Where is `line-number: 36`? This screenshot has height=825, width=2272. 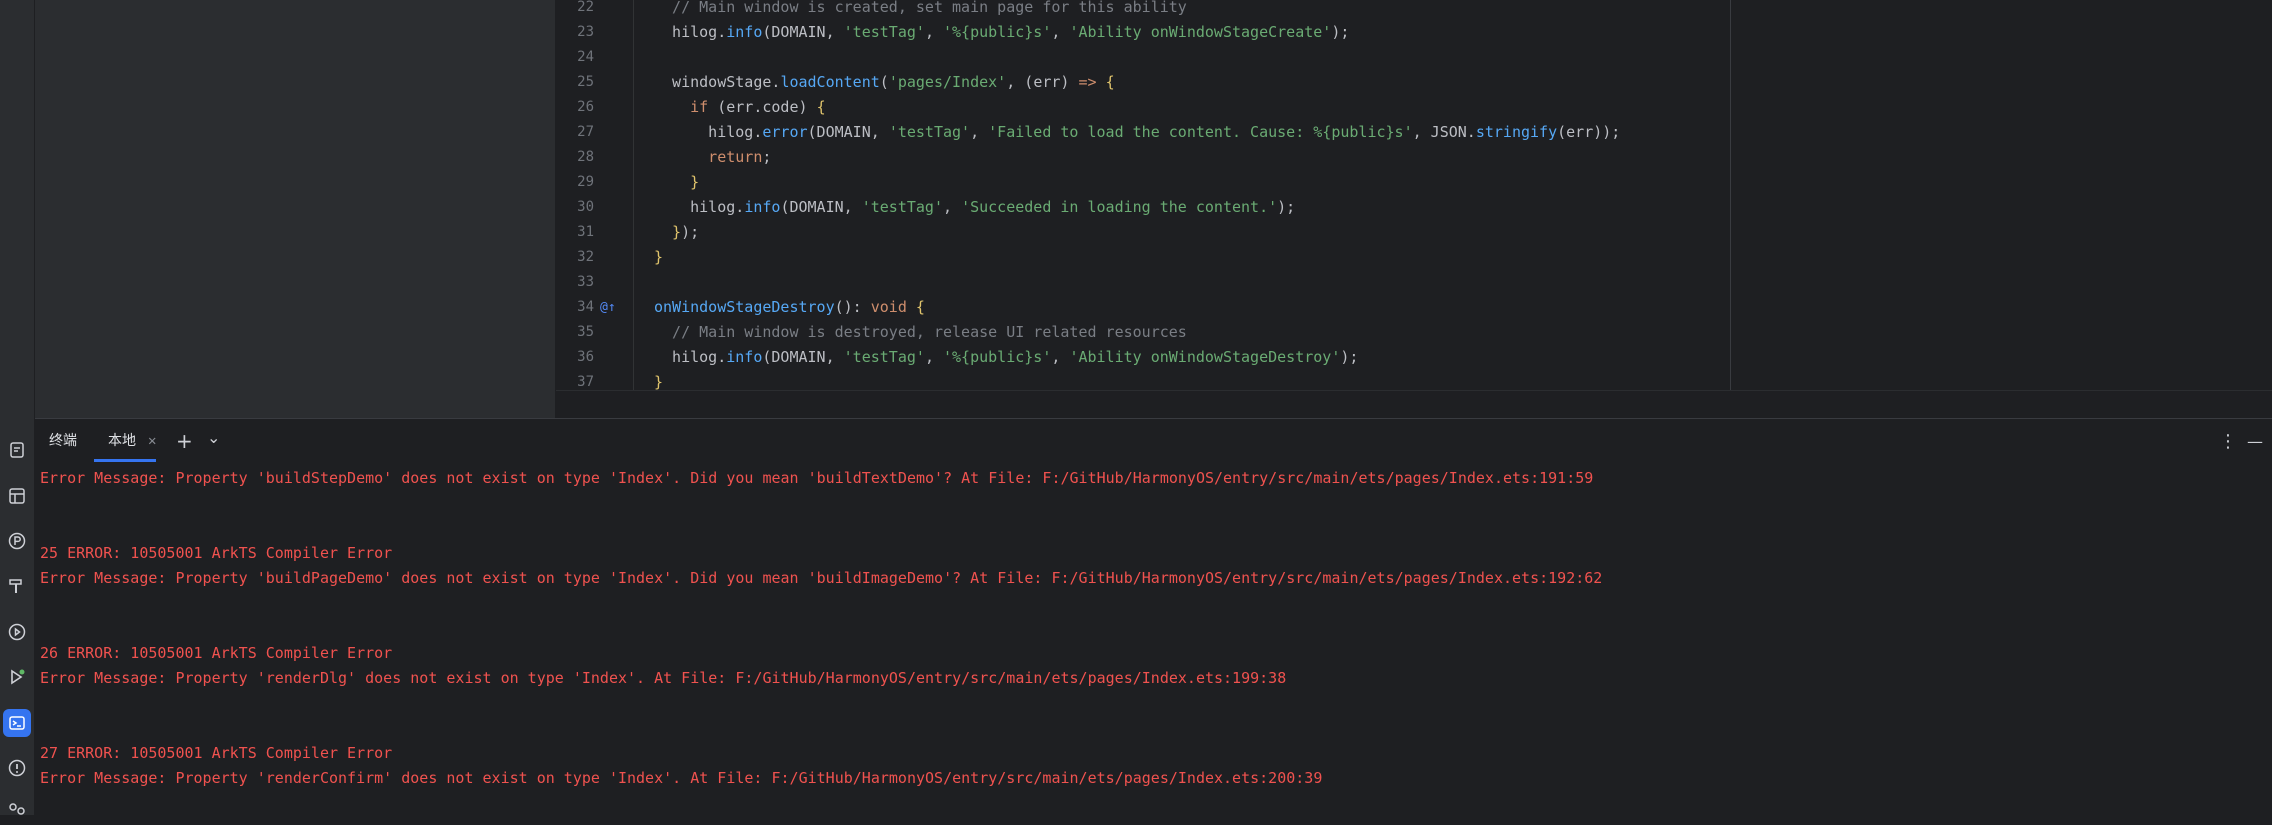 line-number: 36 is located at coordinates (585, 357).